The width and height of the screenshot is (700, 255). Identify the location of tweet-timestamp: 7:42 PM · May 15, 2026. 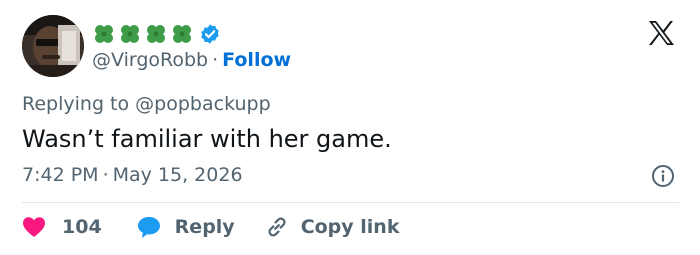
(132, 175).